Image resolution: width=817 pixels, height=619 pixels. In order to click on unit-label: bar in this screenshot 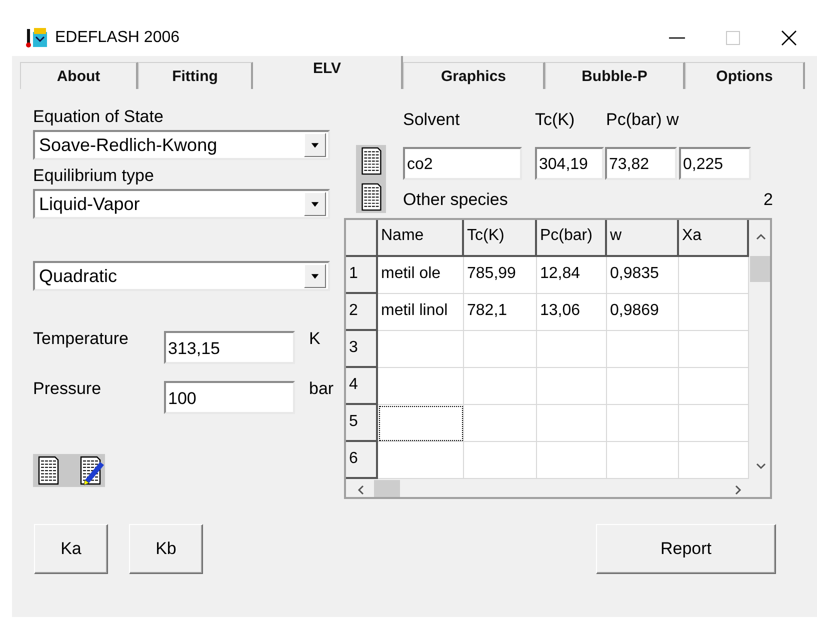, I will do `click(321, 389)`.